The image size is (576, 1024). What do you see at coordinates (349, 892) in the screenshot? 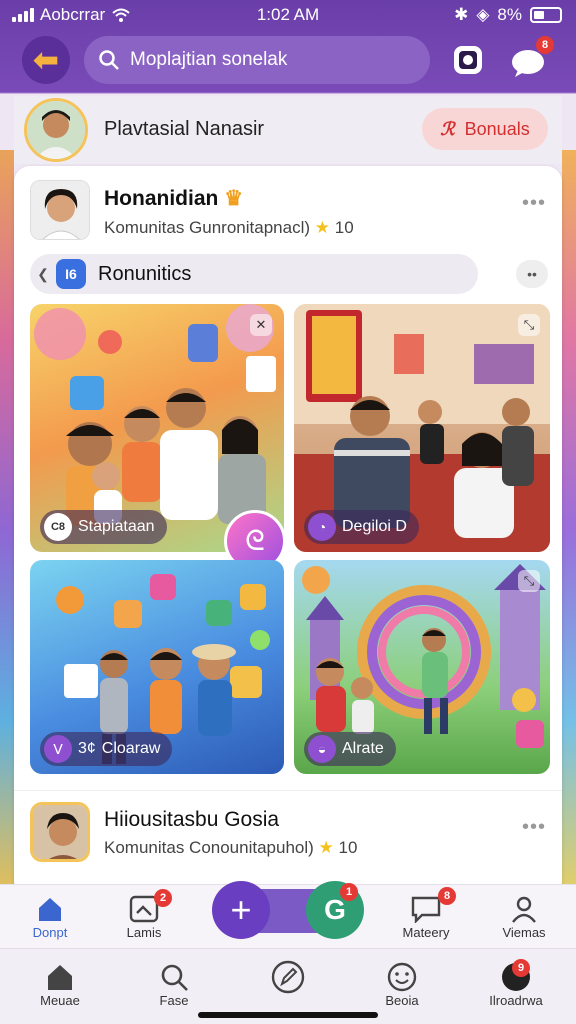
I see `g-app-badge: 1` at bounding box center [349, 892].